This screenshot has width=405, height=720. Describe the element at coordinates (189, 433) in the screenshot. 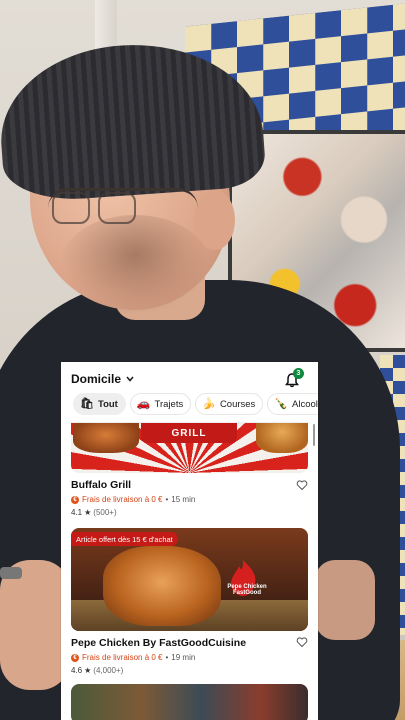

I see `grill-banner: GRILL` at that location.